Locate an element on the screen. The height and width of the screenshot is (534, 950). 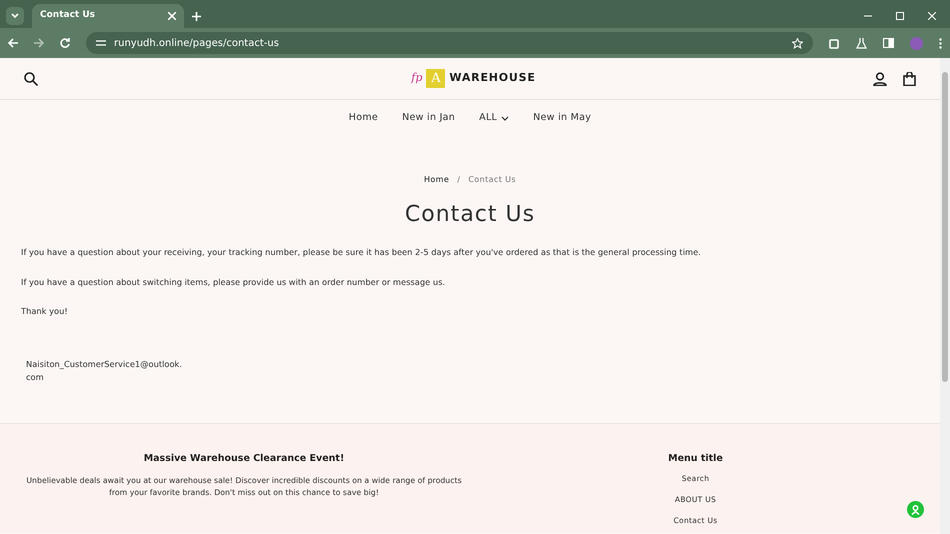
store-logo: fp A WAREHOUSE is located at coordinates (473, 78).